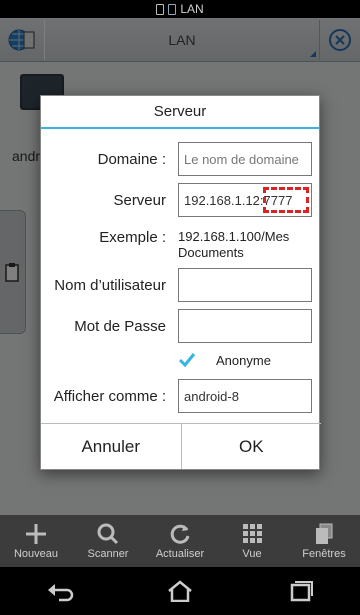 The image size is (360, 615). What do you see at coordinates (234, 244) in the screenshot?
I see `exemple-text: 192.168.1.100/Mes Documents` at bounding box center [234, 244].